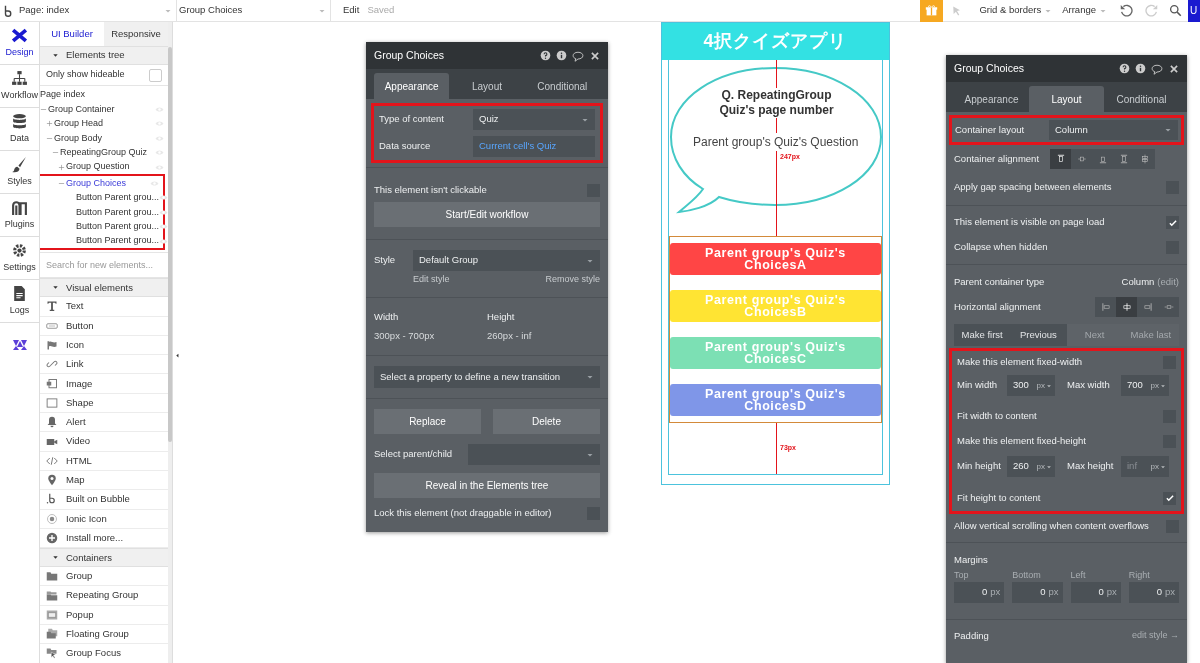 The height and width of the screenshot is (663, 1200). What do you see at coordinates (49, 124) in the screenshot?
I see `expand-icon` at bounding box center [49, 124].